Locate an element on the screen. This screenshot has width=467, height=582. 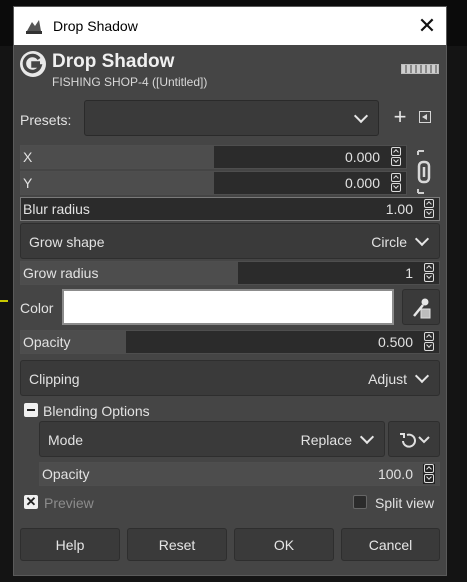
close-icon: ✕ is located at coordinates (427, 26).